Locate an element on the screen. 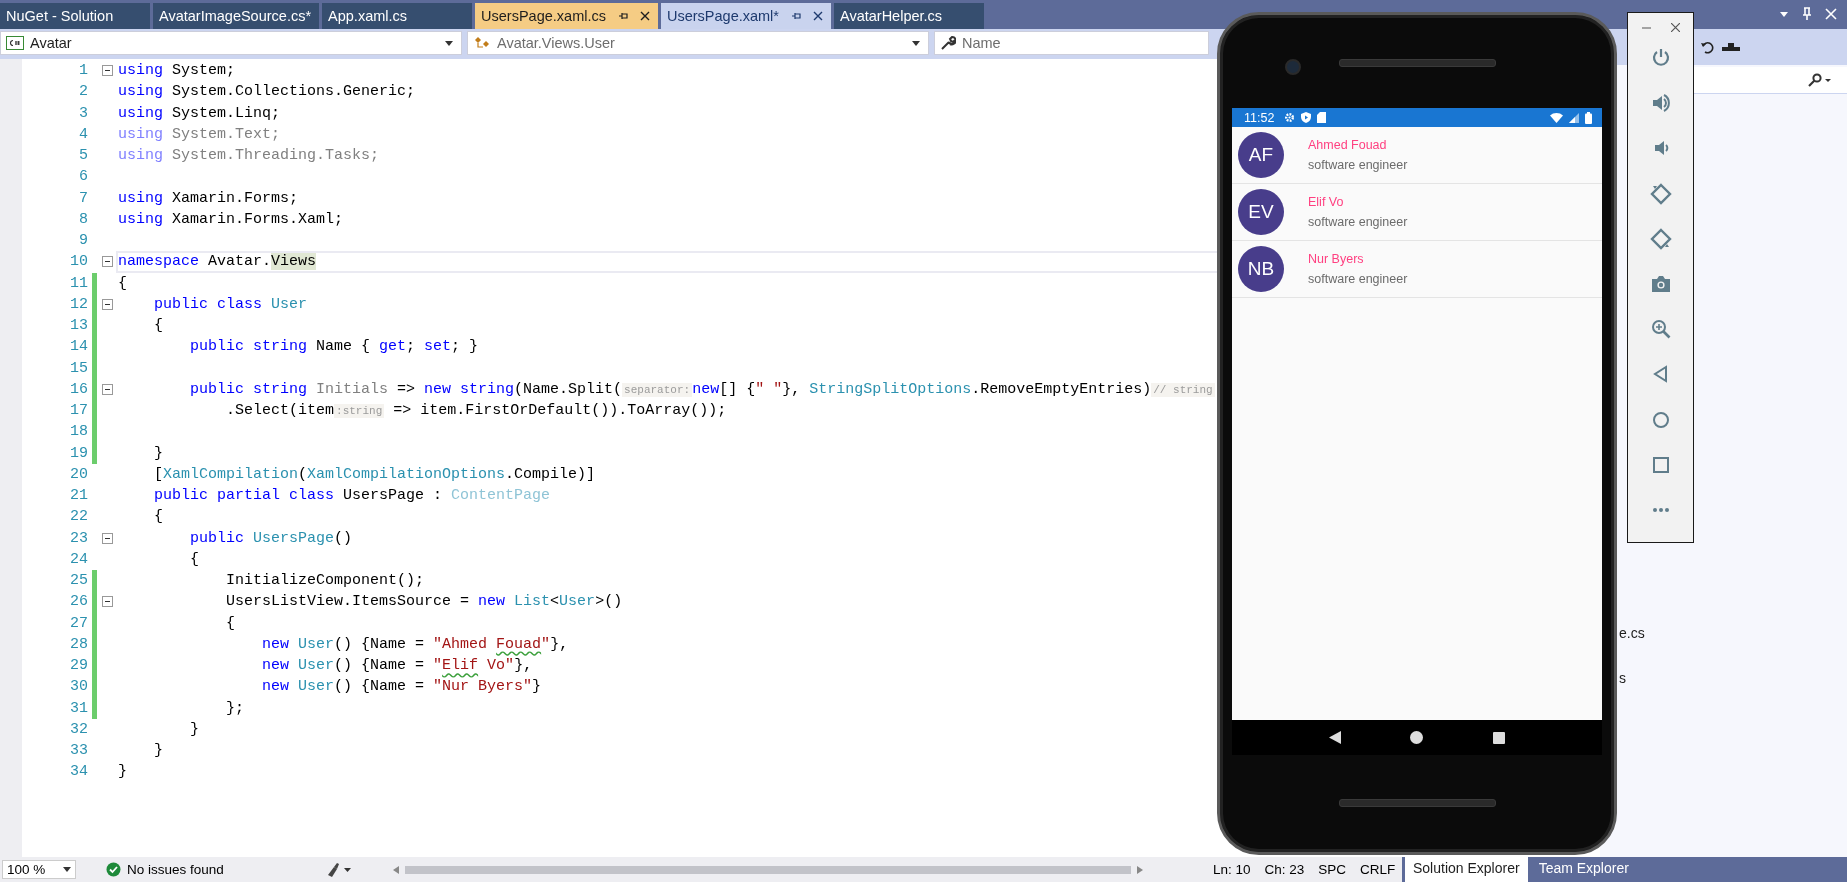  type-dropdown: Avatar.Views.User is located at coordinates (698, 43).